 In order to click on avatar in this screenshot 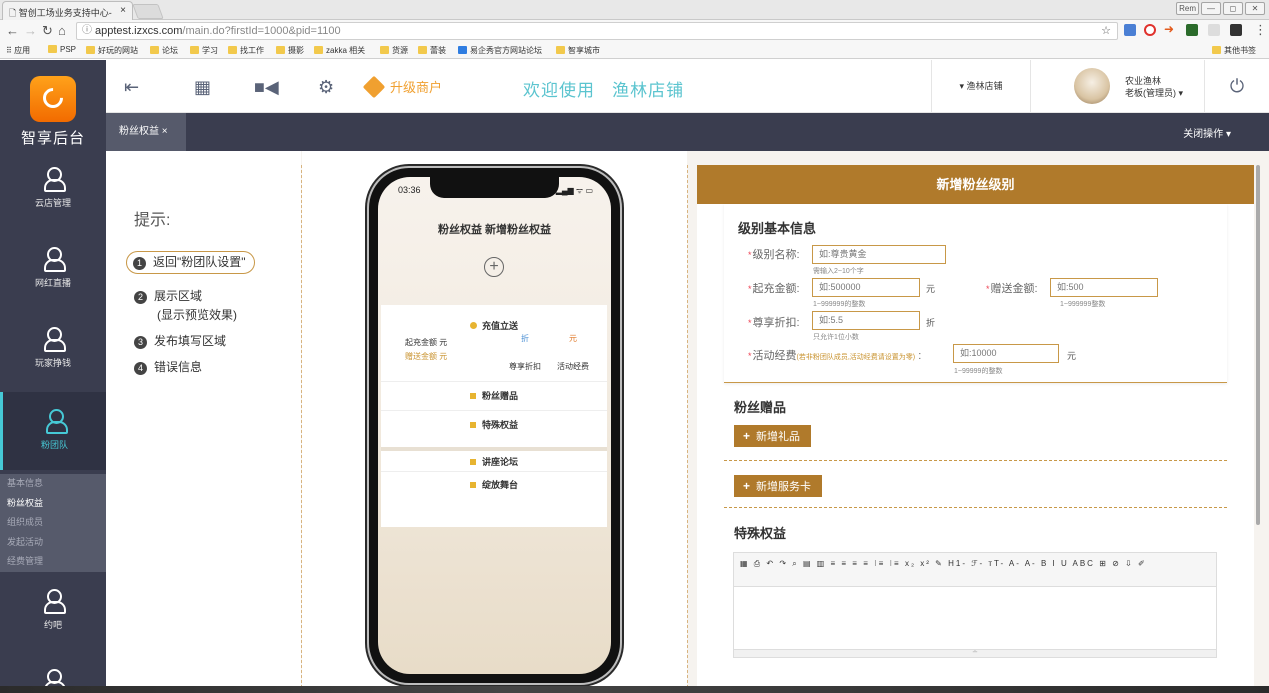, I will do `click(1092, 86)`.